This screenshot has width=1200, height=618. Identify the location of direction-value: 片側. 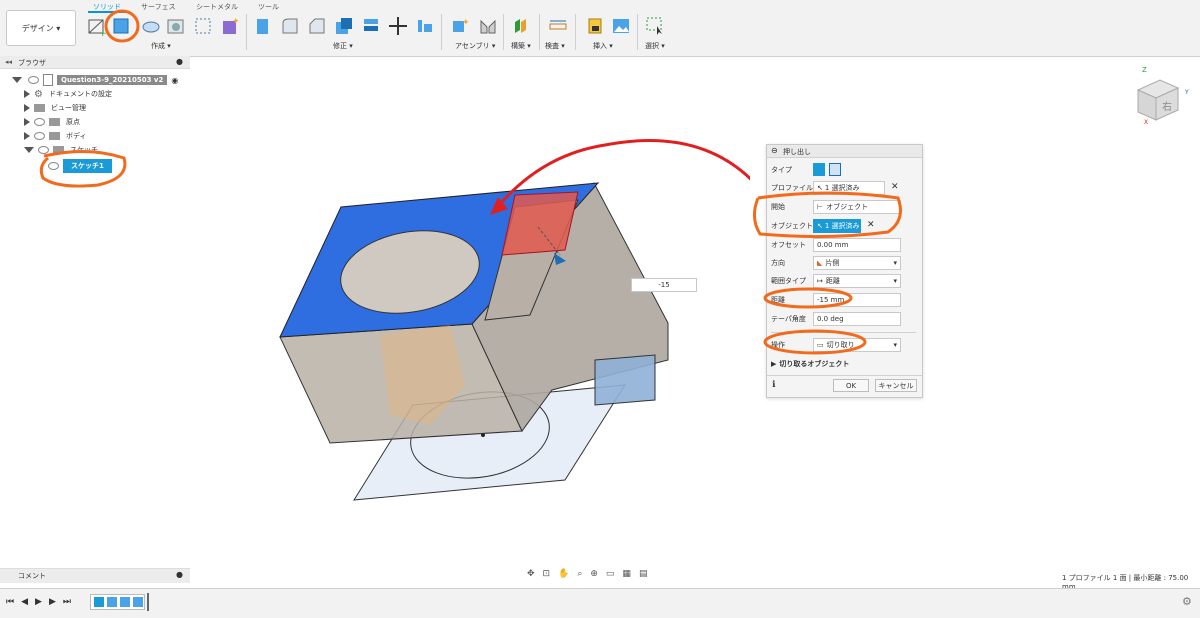
(832, 263).